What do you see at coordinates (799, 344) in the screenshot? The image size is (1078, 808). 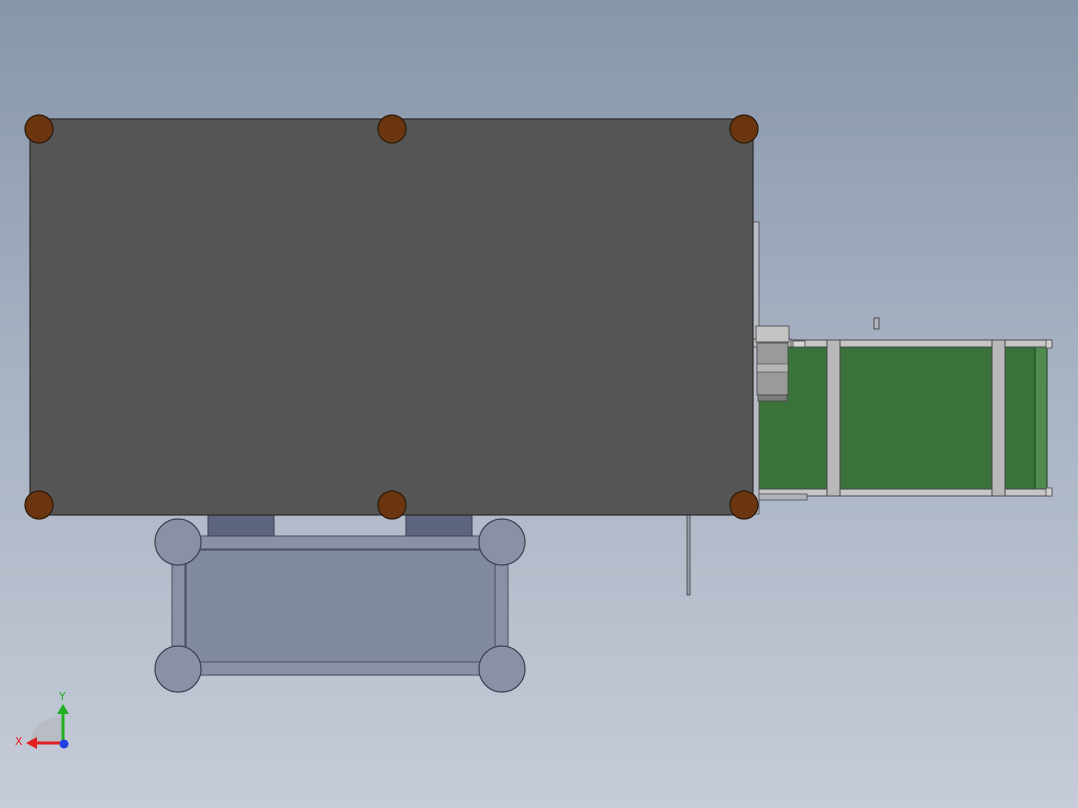 I see `motor-coupler` at bounding box center [799, 344].